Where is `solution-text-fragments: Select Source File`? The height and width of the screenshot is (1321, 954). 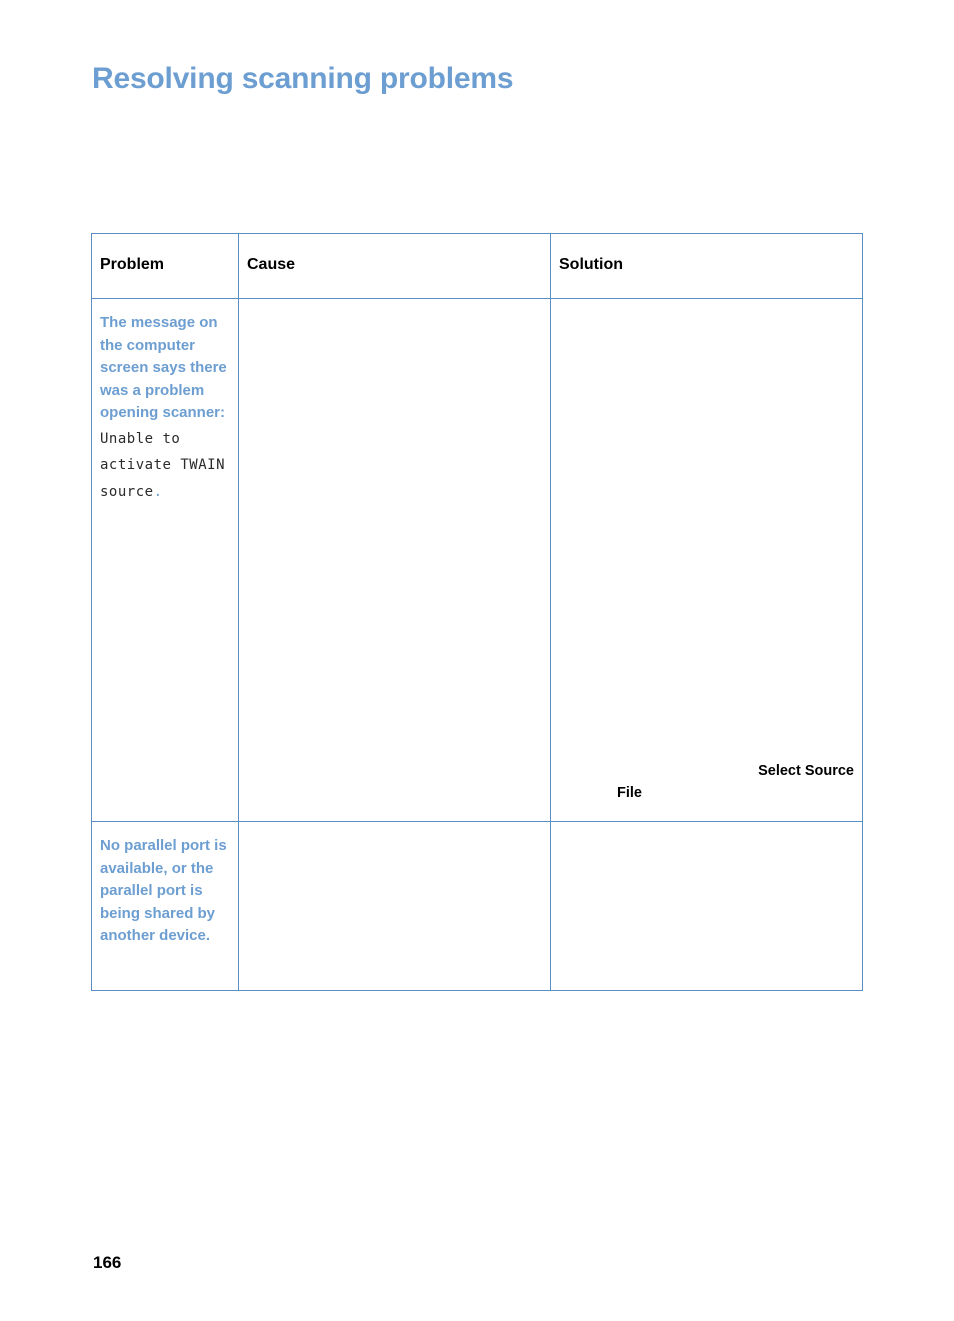 solution-text-fragments: Select Source File is located at coordinates (706, 782).